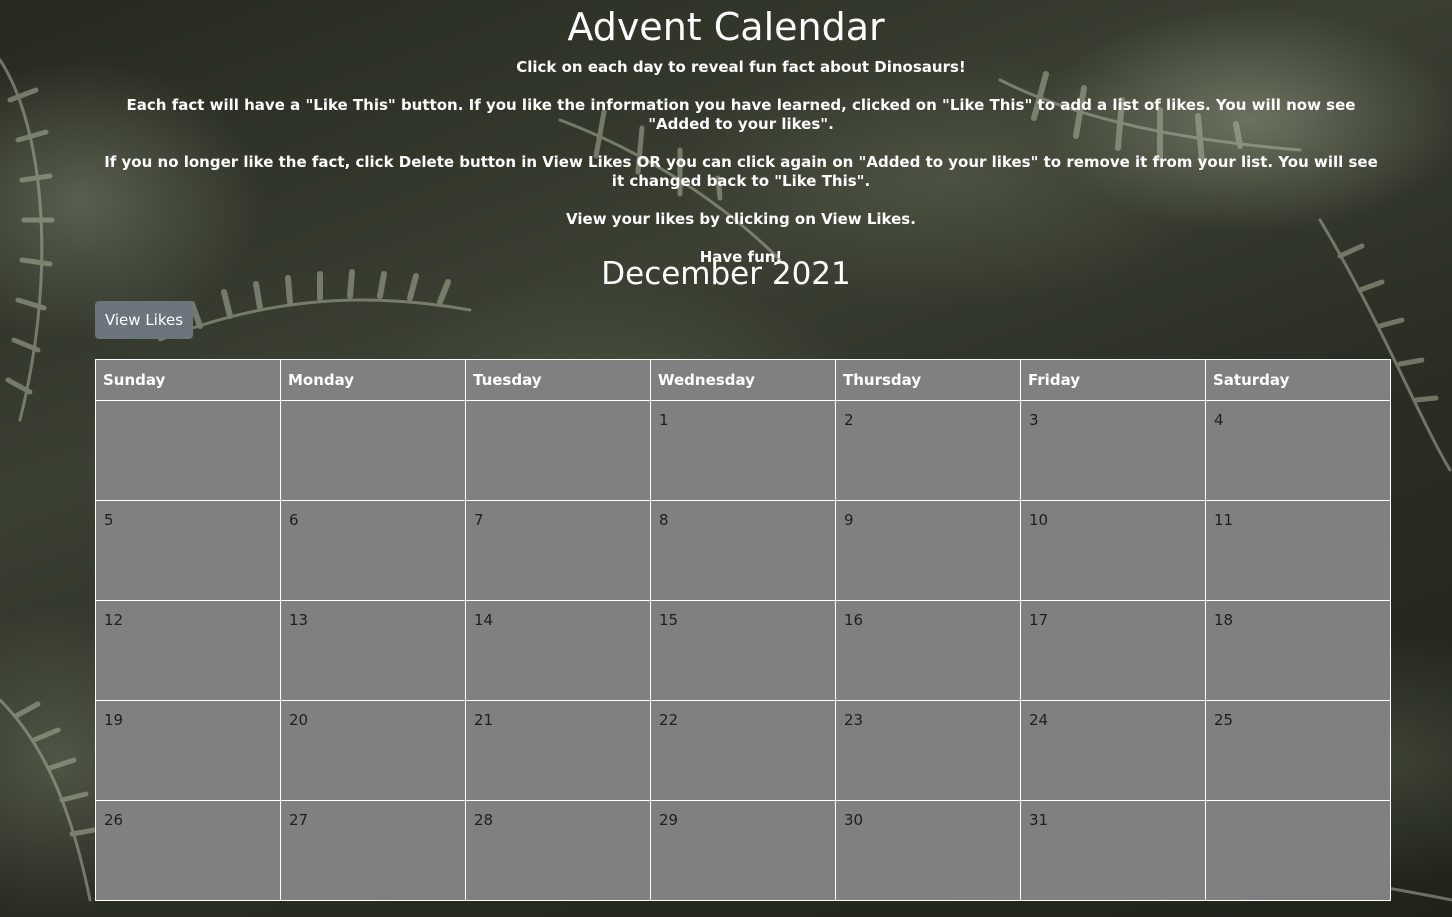  I want to click on week-row: 1 2 3 4, so click(743, 450).